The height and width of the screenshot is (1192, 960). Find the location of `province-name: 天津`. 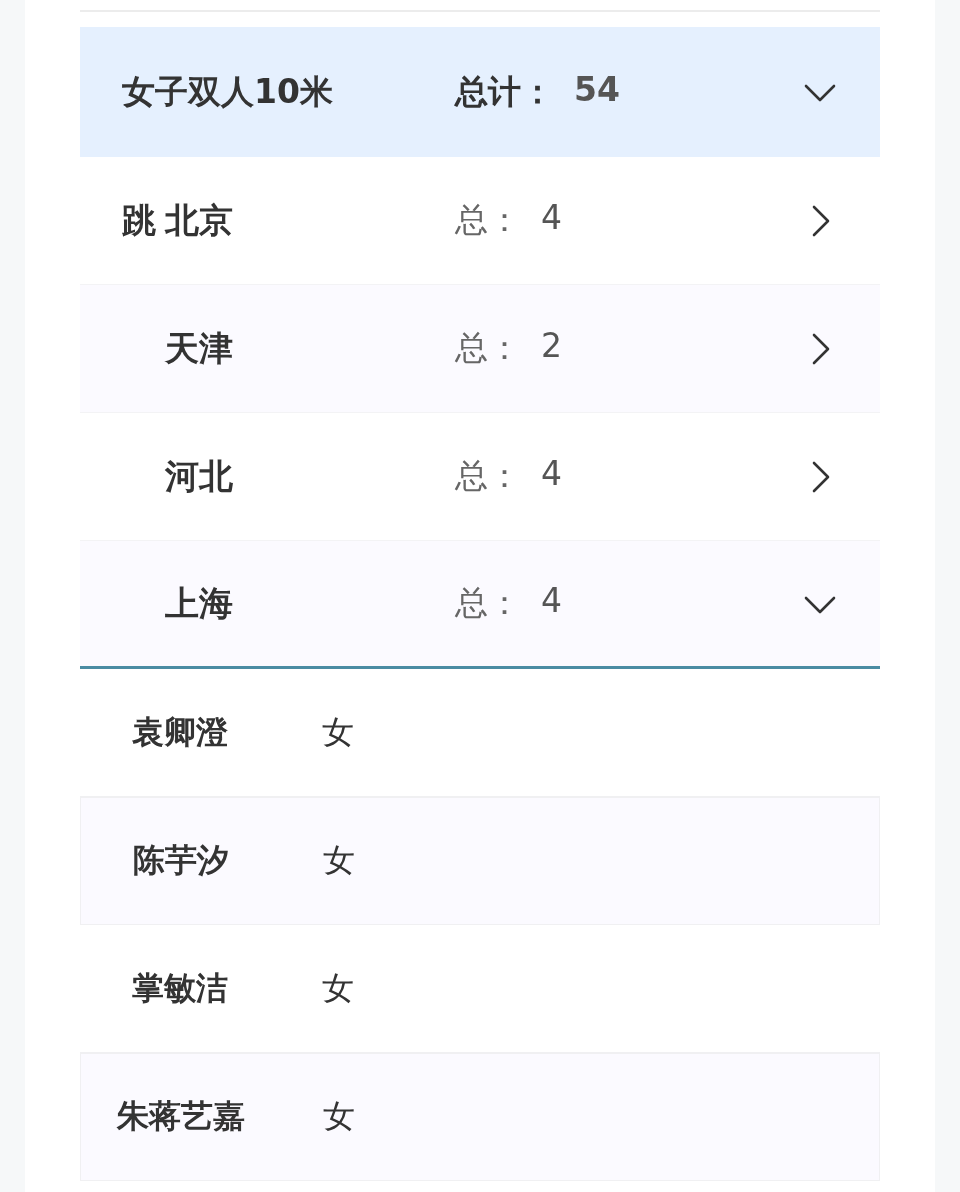

province-name: 天津 is located at coordinates (199, 348).